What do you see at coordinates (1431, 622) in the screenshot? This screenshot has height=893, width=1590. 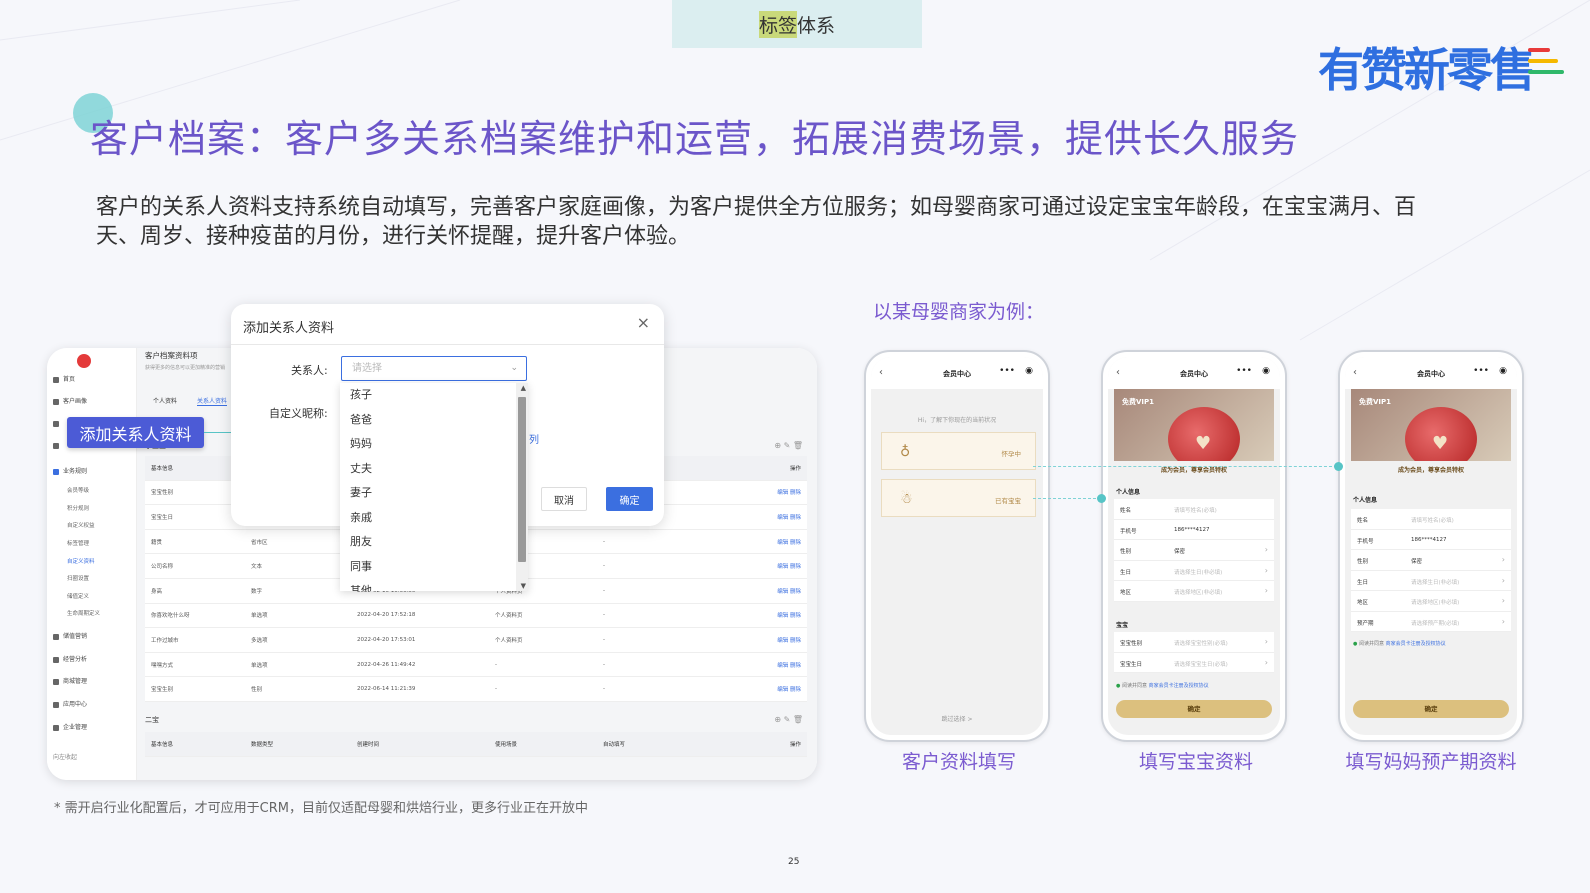 I see `form-row-due-date: 预产期 请选择预产期(必填) ›` at bounding box center [1431, 622].